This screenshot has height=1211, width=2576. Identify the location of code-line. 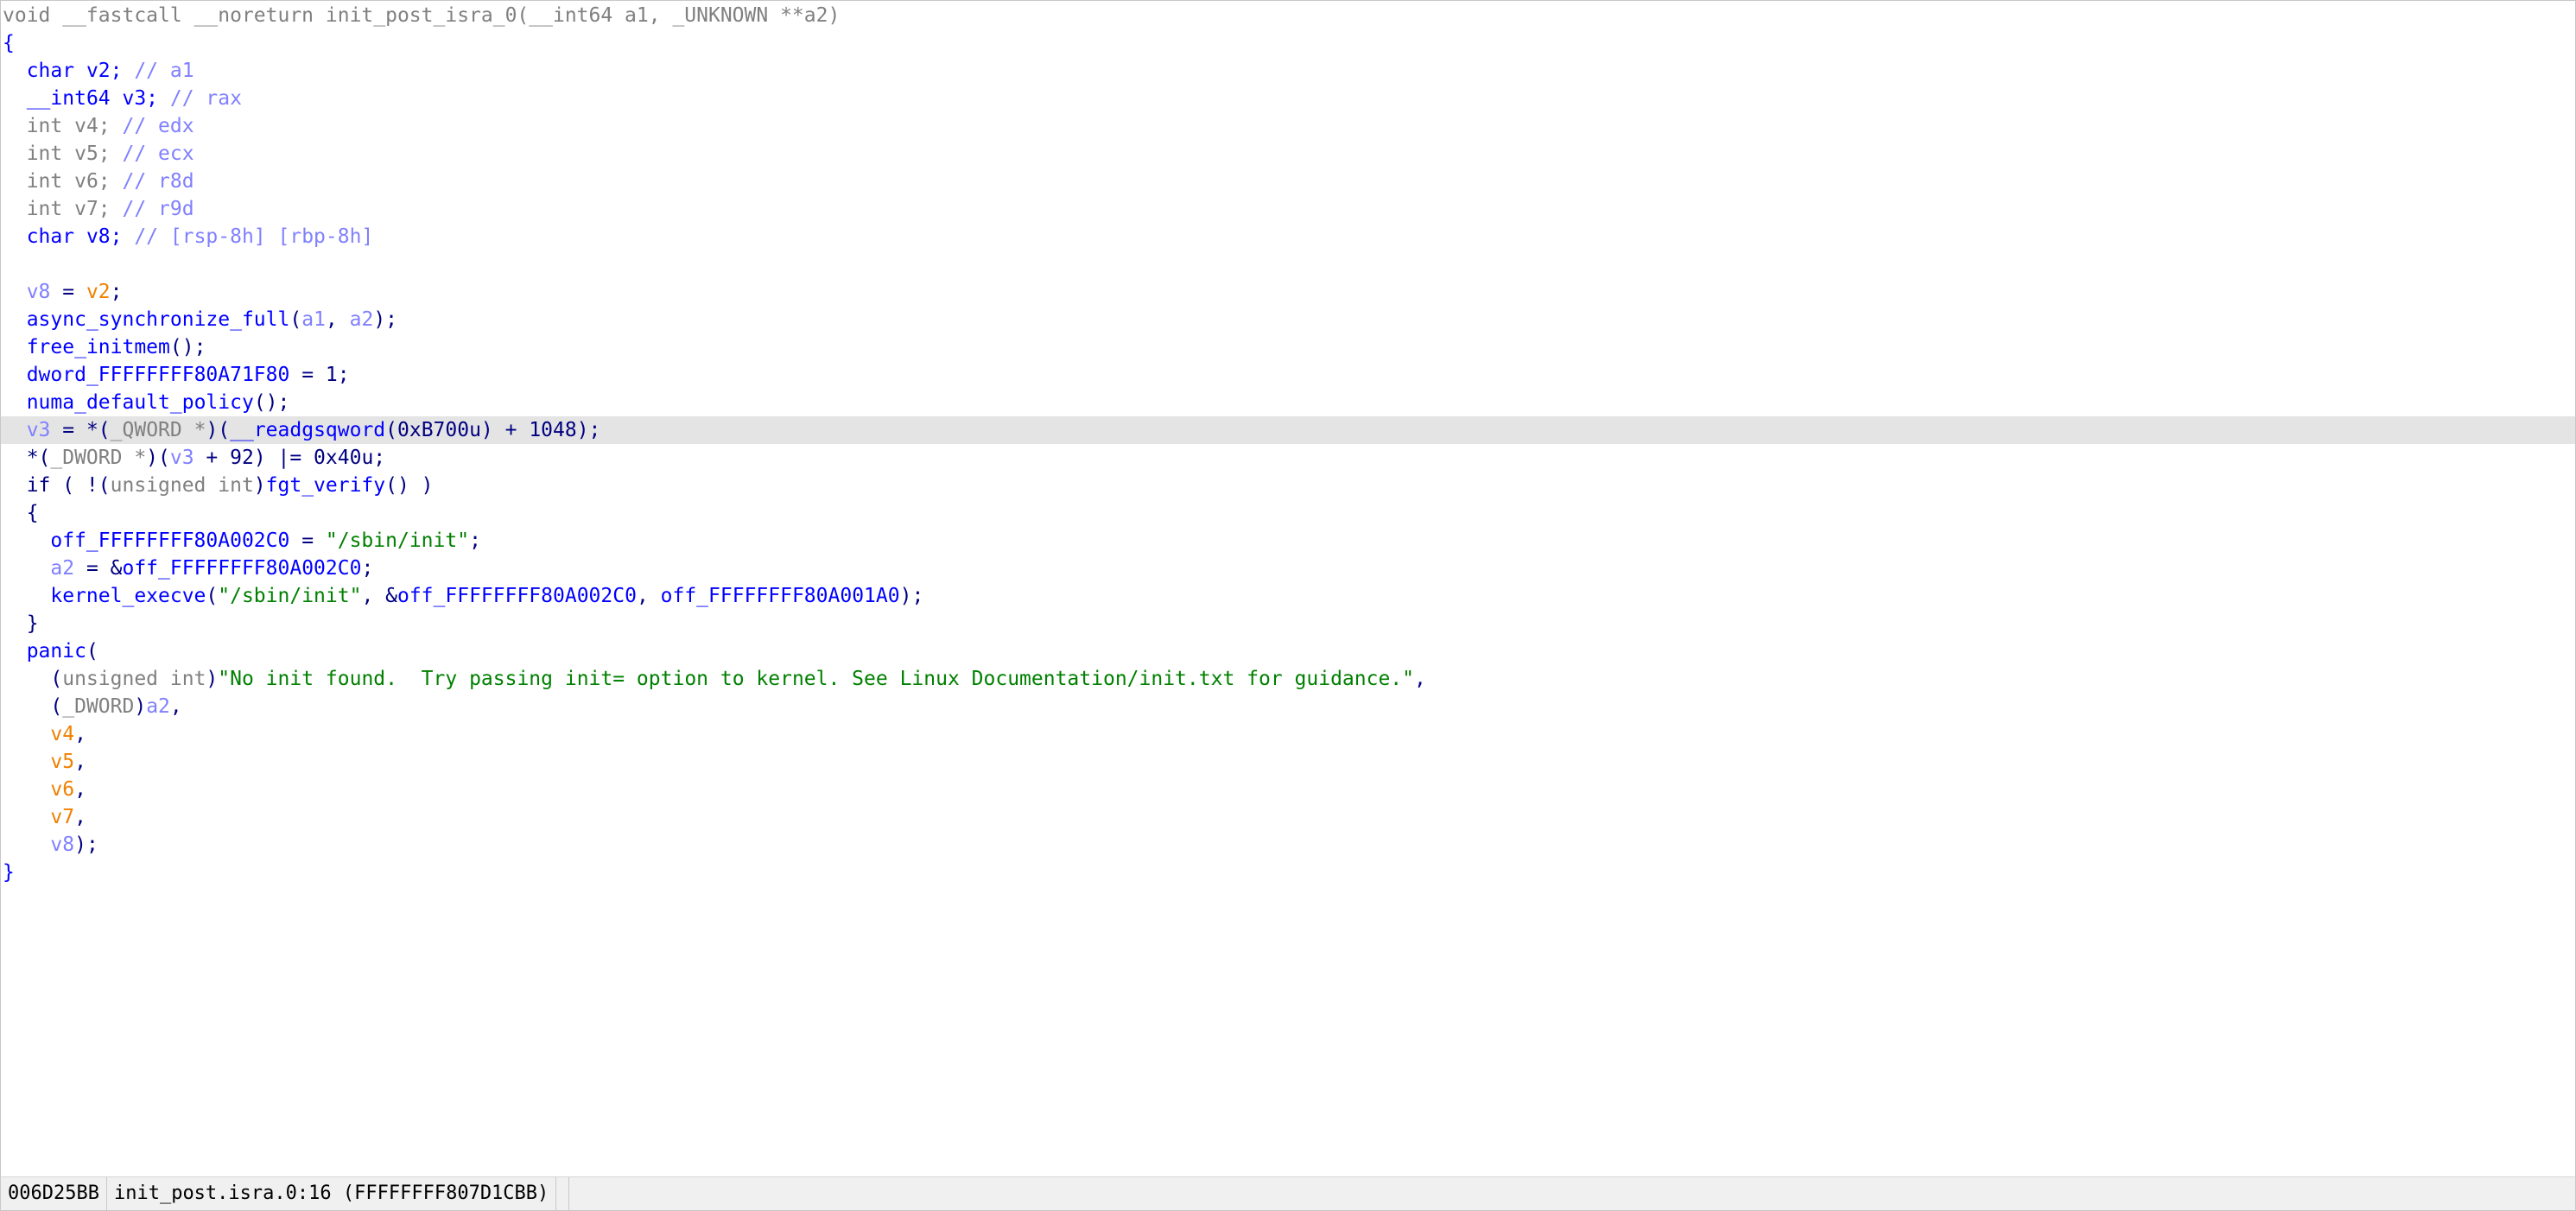
(1288, 264).